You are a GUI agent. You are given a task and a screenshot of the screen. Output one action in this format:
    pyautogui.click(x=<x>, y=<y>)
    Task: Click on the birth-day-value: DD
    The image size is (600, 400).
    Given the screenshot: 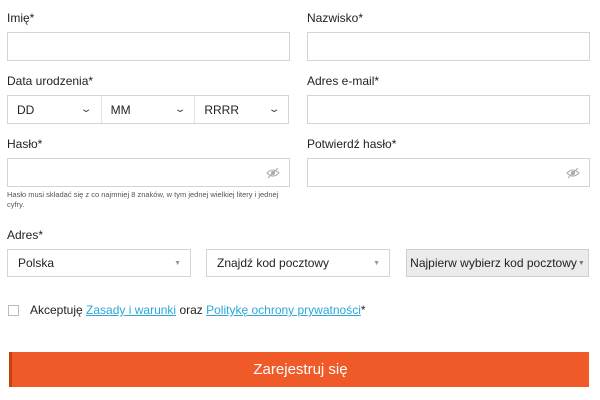 What is the action you would take?
    pyautogui.click(x=26, y=109)
    